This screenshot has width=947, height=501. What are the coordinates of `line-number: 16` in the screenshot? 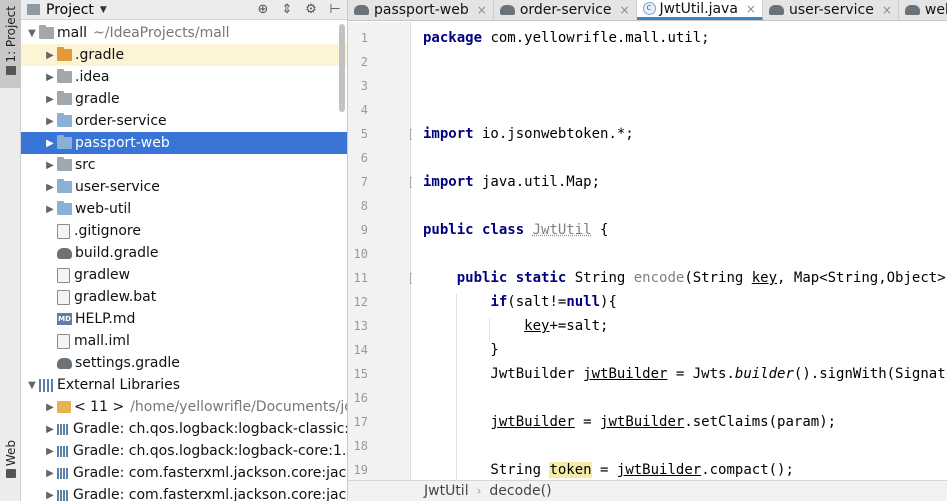 It's located at (360, 398).